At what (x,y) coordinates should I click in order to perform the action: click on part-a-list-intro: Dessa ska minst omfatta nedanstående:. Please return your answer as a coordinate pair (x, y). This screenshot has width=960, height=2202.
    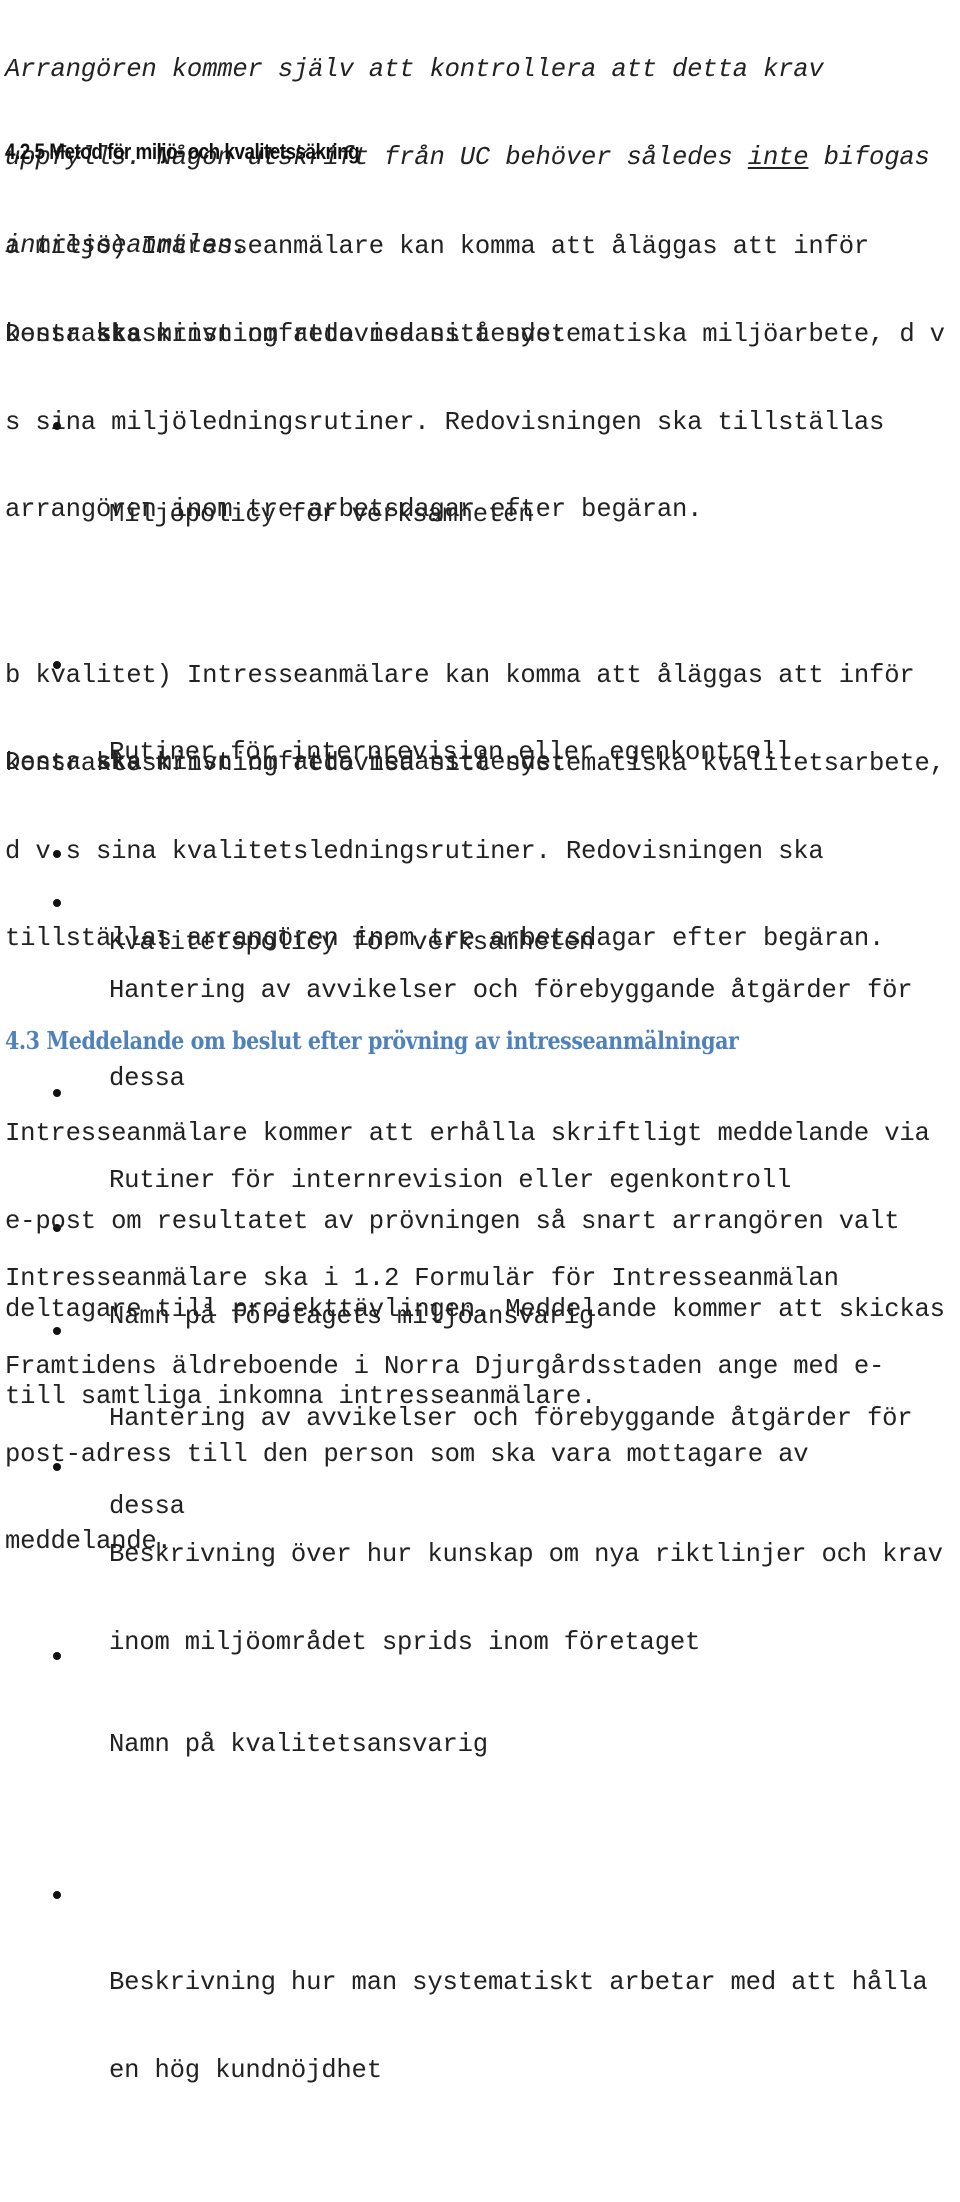
    Looking at the image, I should click on (285, 334).